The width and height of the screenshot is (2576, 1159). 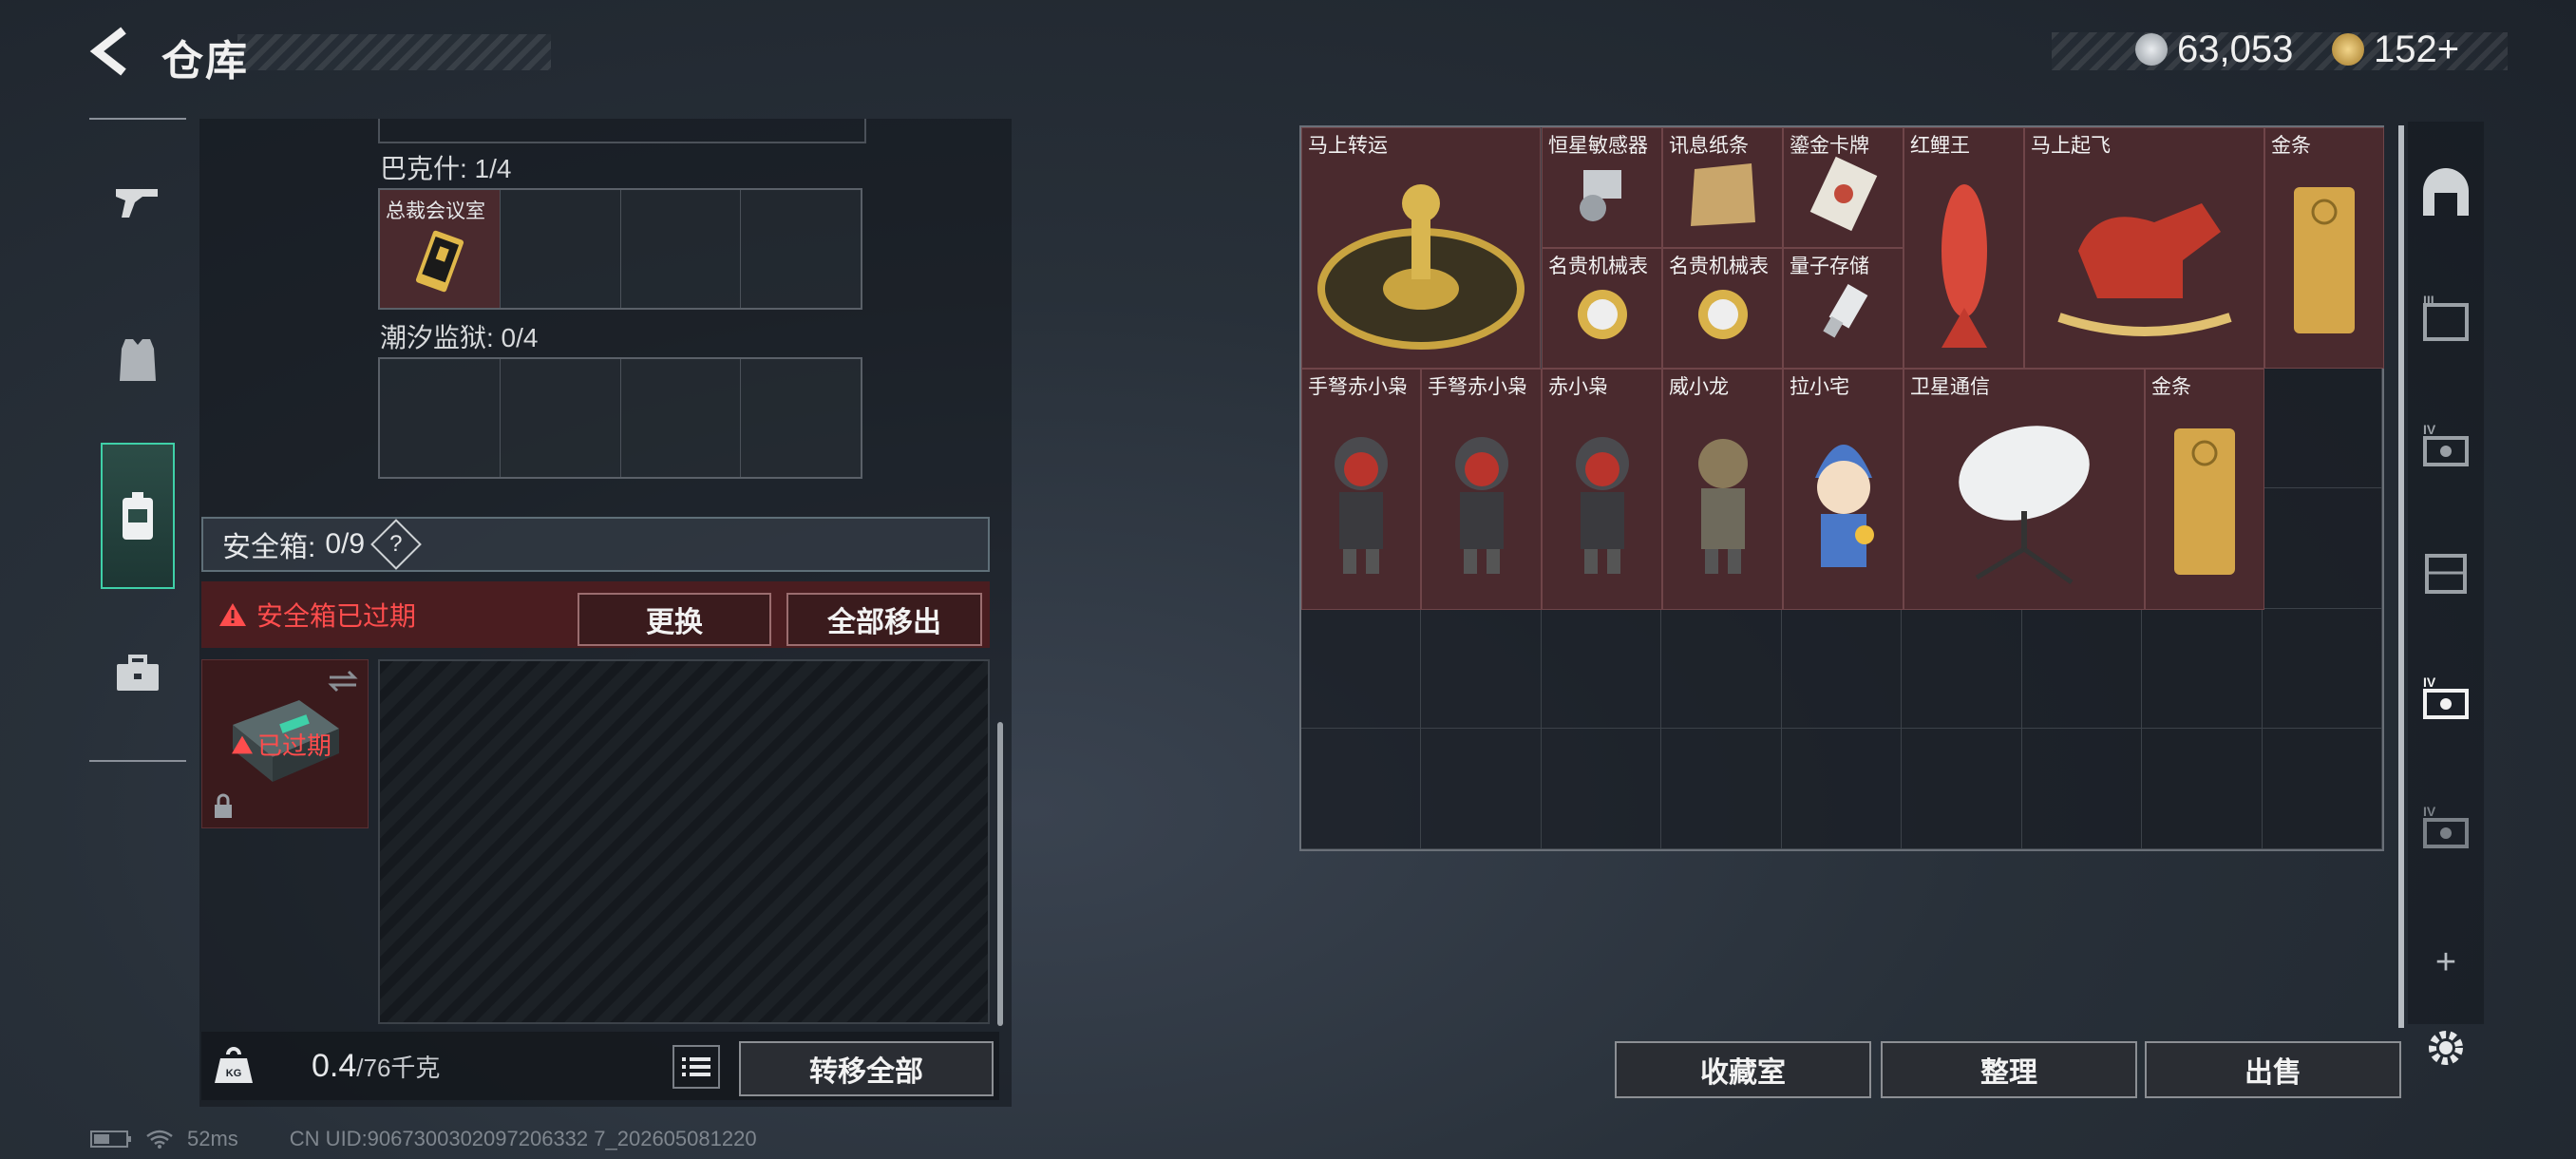 I want to click on back-button, so click(x=112, y=51).